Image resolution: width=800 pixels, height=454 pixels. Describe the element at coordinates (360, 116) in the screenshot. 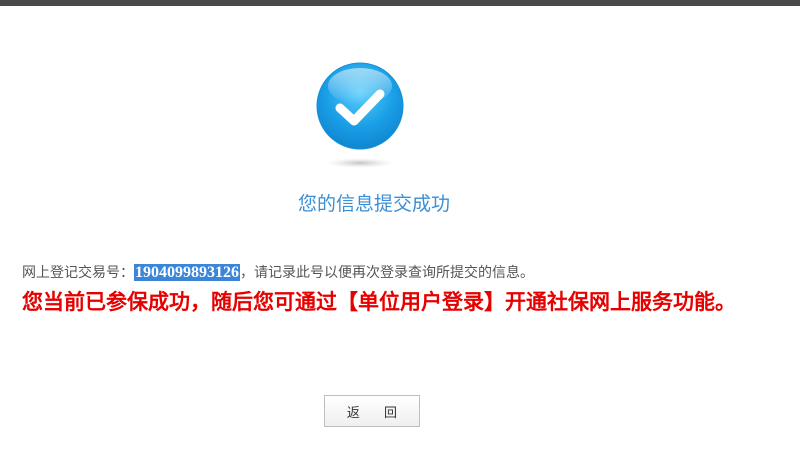

I see `check-circle-icon` at that location.